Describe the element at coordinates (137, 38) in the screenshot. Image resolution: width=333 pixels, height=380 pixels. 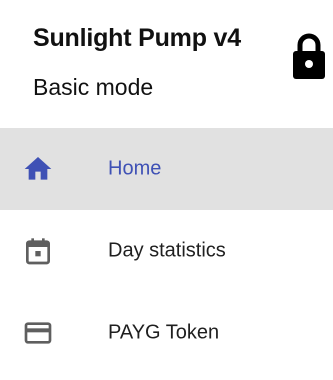
I see `app-title: Sunlight Pump v4` at that location.